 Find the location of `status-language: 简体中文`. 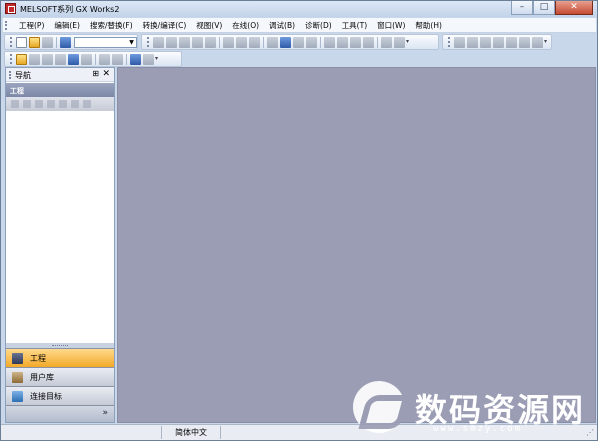

status-language: 简体中文 is located at coordinates (191, 432).